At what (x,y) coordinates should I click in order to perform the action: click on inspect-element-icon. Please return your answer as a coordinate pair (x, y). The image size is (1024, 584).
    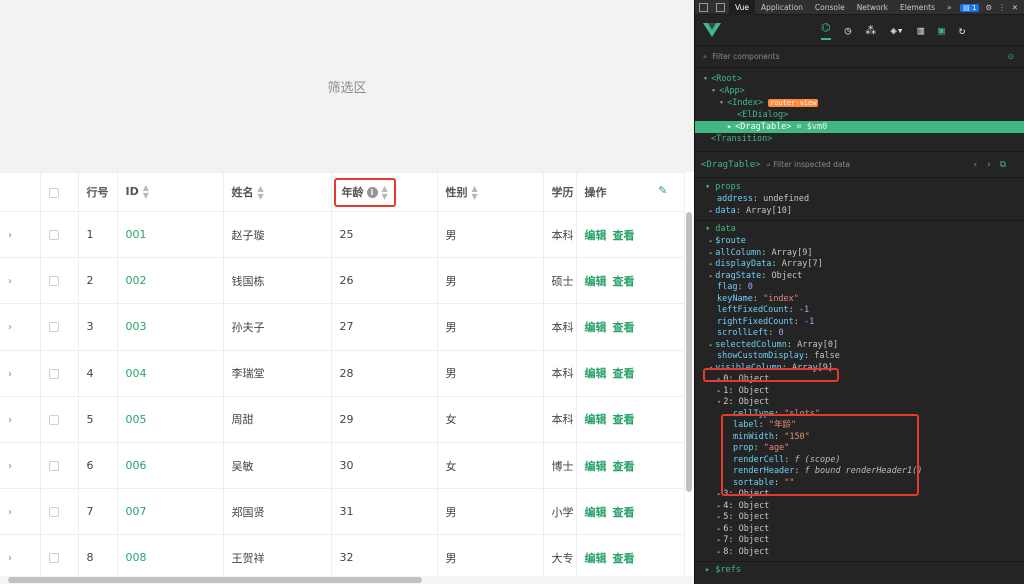
    Looking at the image, I should click on (703, 7).